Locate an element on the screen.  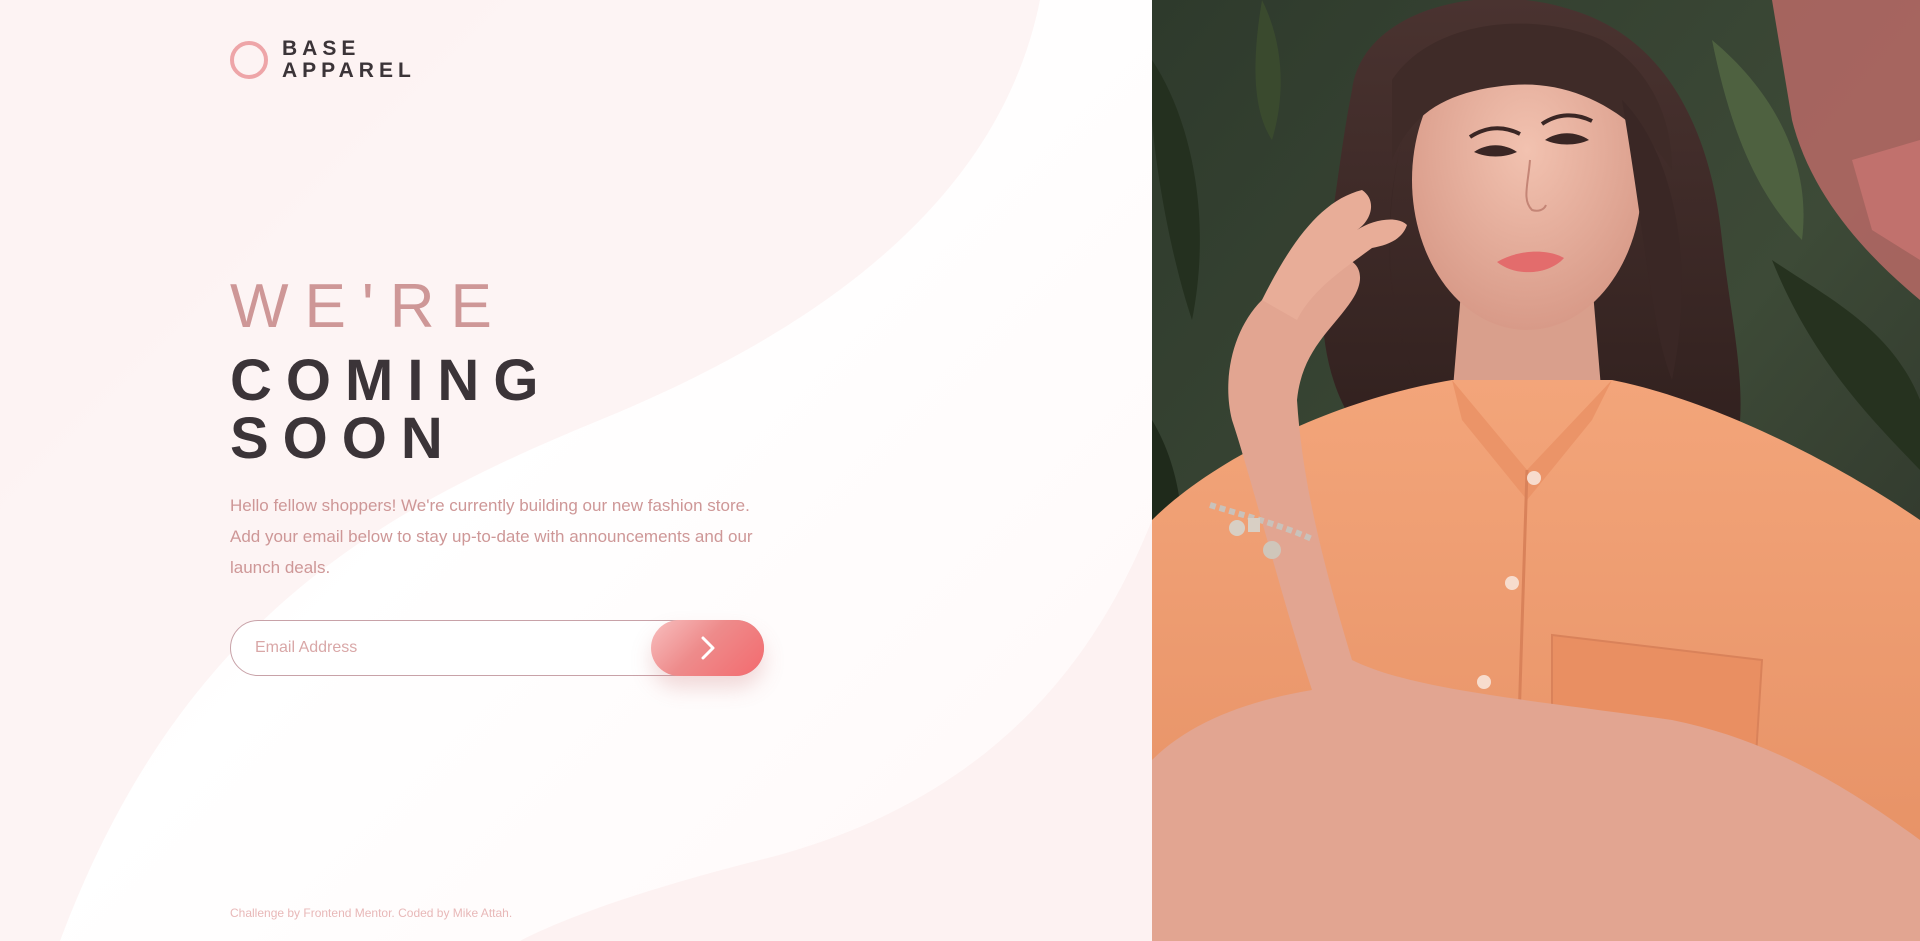
submit-button is located at coordinates (707, 648).